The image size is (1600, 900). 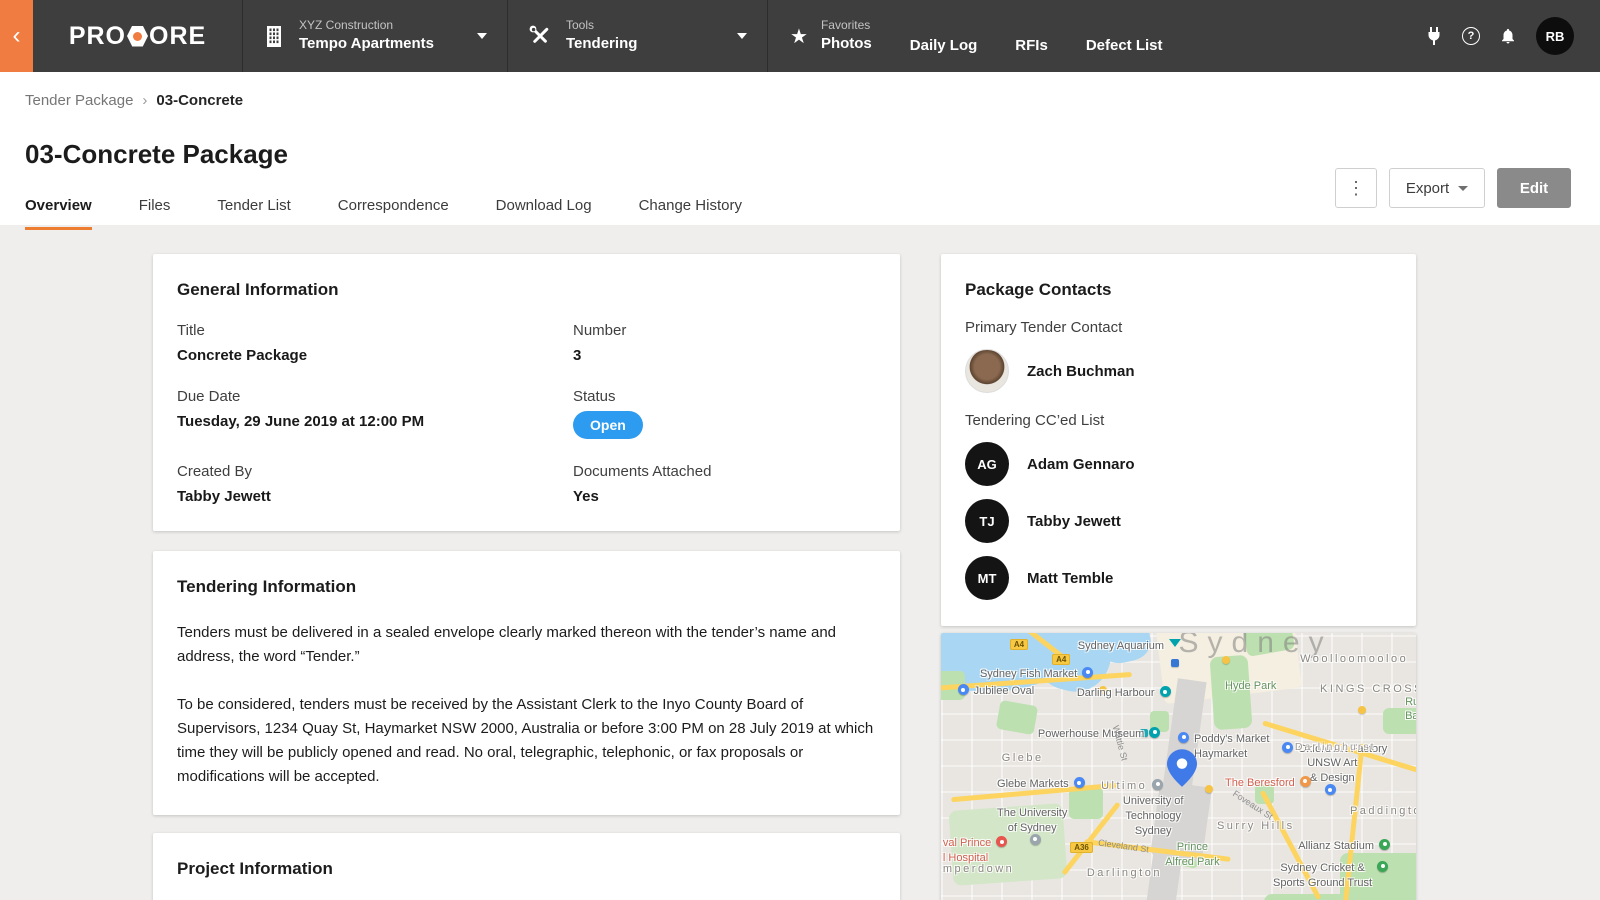 I want to click on star-icon: ★, so click(x=799, y=36).